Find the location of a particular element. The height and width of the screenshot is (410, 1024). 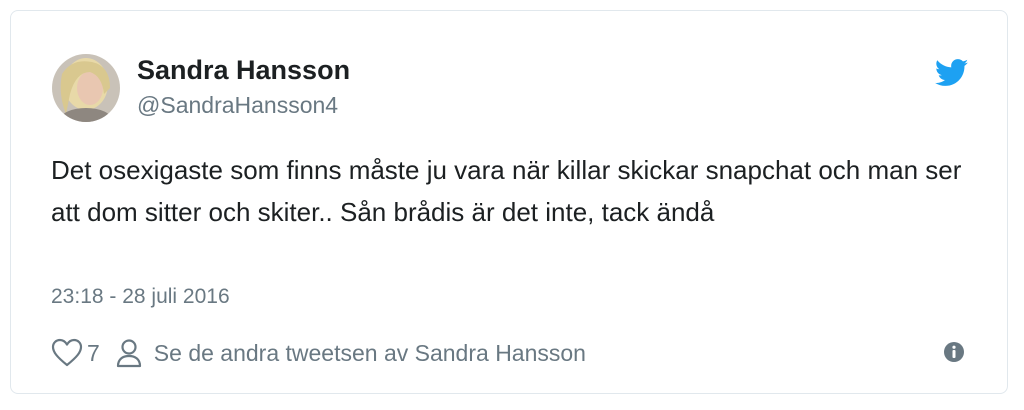

person-icon is located at coordinates (129, 353).